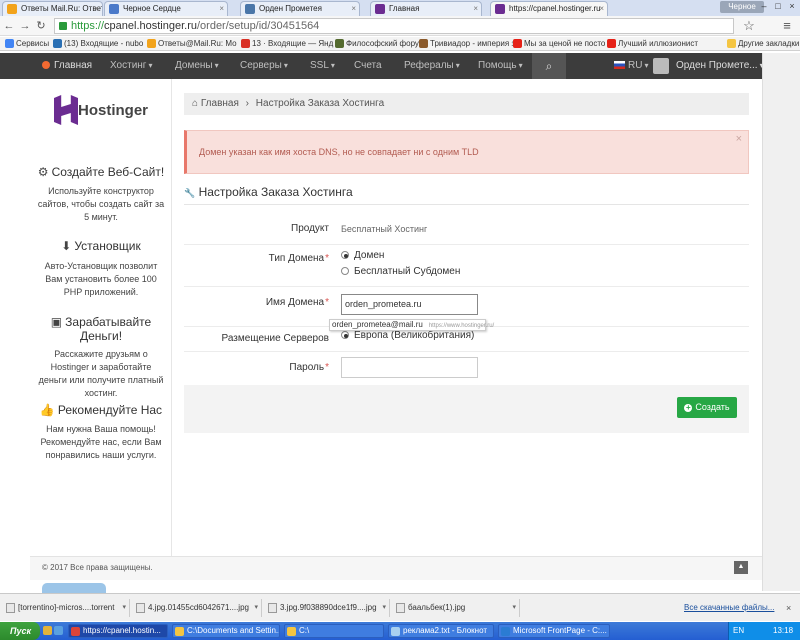 This screenshot has height=640, width=800. Describe the element at coordinates (101, 329) in the screenshot. I see `sidebar-heading-earn: ▣ Зарабатывайте Деньги!` at that location.